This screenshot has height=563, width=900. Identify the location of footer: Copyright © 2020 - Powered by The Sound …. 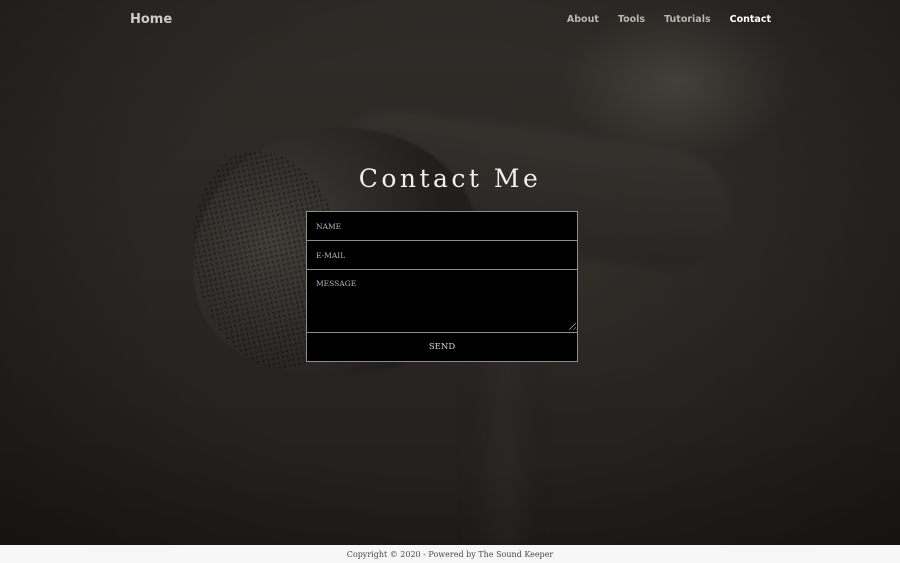
(450, 554).